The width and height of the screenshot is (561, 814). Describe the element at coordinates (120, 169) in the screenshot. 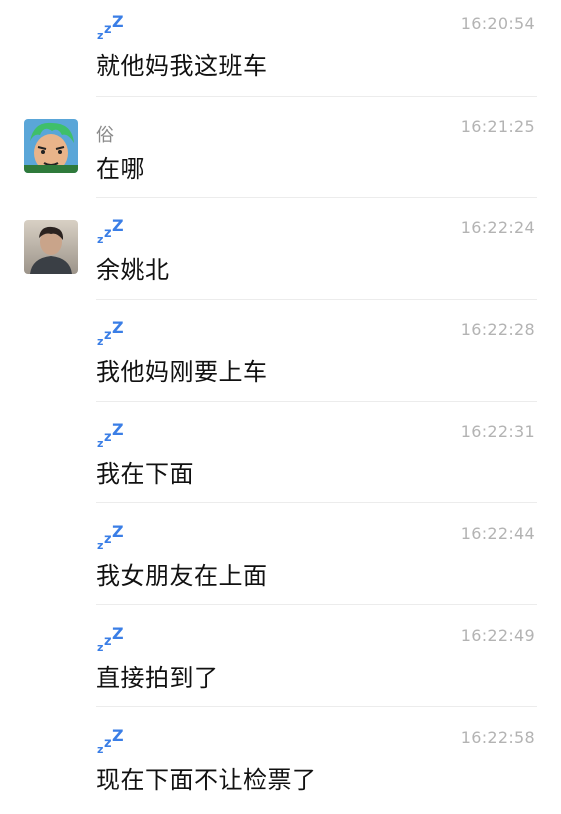

I see `message-text: 在哪` at that location.